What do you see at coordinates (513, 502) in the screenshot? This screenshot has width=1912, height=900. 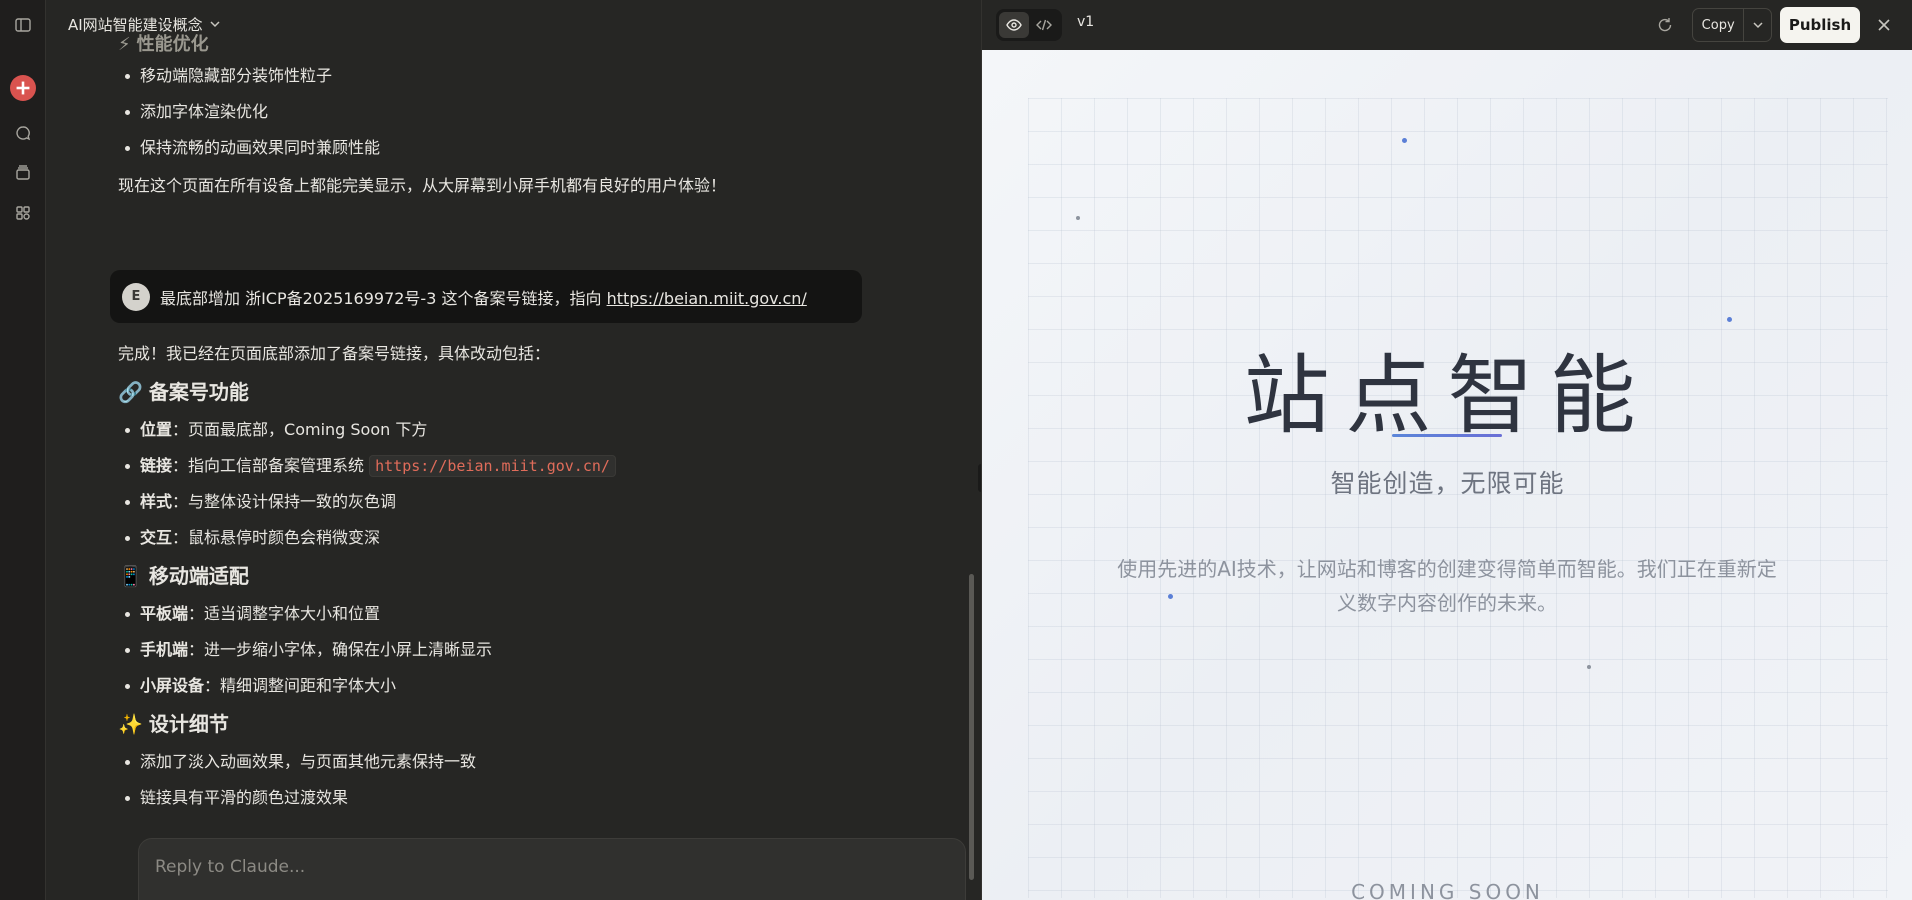 I see `list-item: 样式：与整体设计保持一致的灰色调` at bounding box center [513, 502].